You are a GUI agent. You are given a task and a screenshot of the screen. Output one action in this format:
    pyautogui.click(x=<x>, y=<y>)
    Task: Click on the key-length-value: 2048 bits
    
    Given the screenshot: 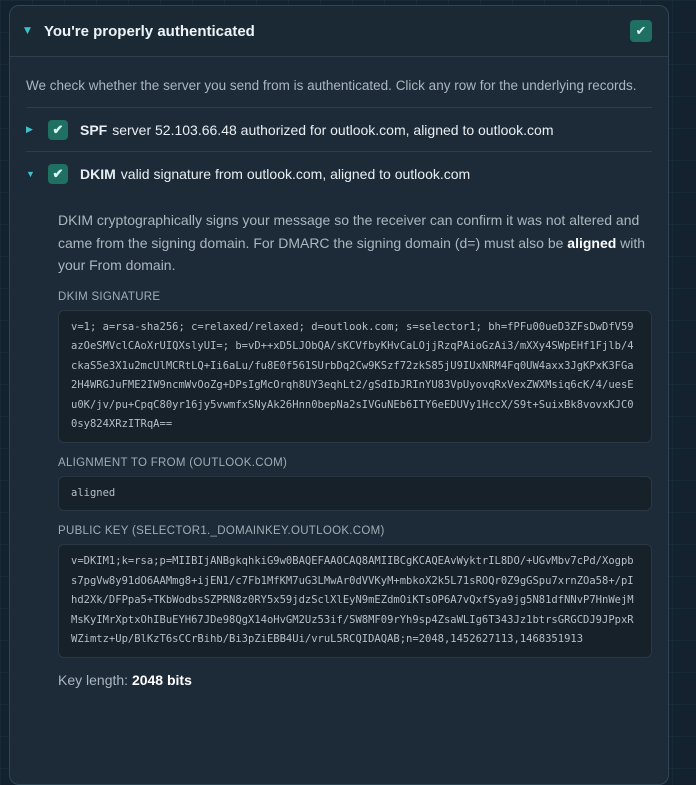 What is the action you would take?
    pyautogui.click(x=161, y=679)
    